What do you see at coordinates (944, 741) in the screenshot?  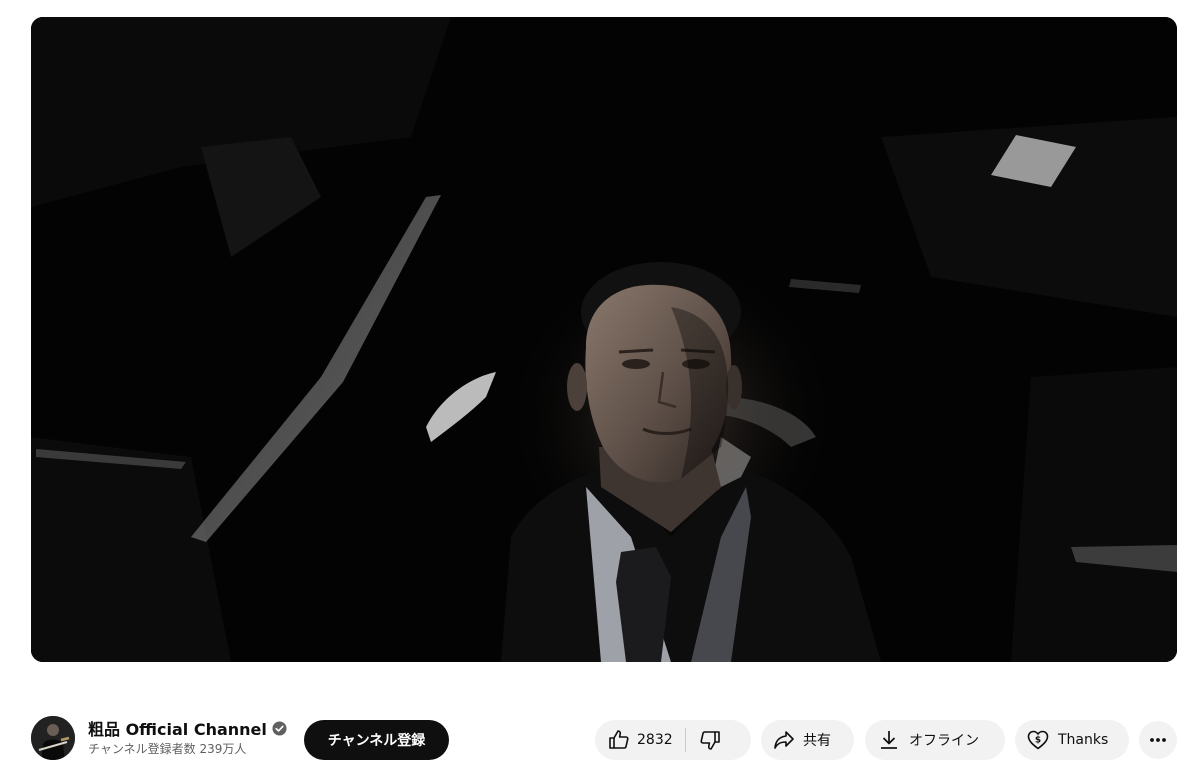 I see `offline-label: オフライン` at bounding box center [944, 741].